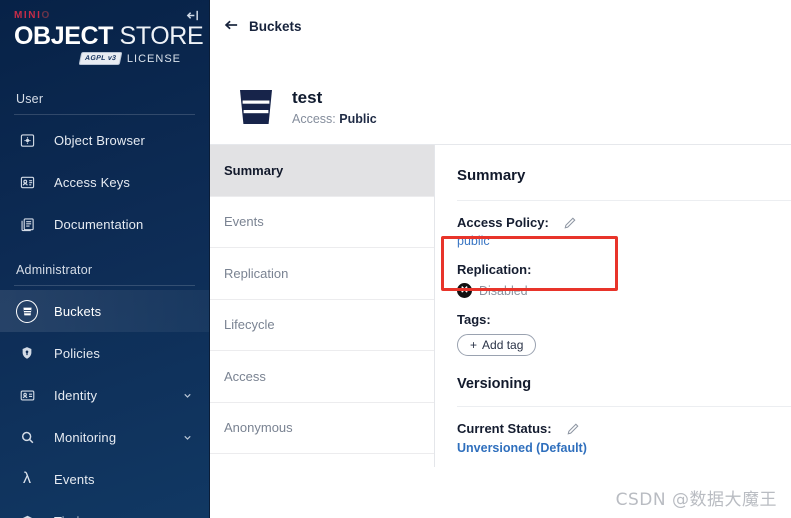 The height and width of the screenshot is (518, 791). What do you see at coordinates (131, 516) in the screenshot?
I see `sidebar-item-label: Tiering` at bounding box center [131, 516].